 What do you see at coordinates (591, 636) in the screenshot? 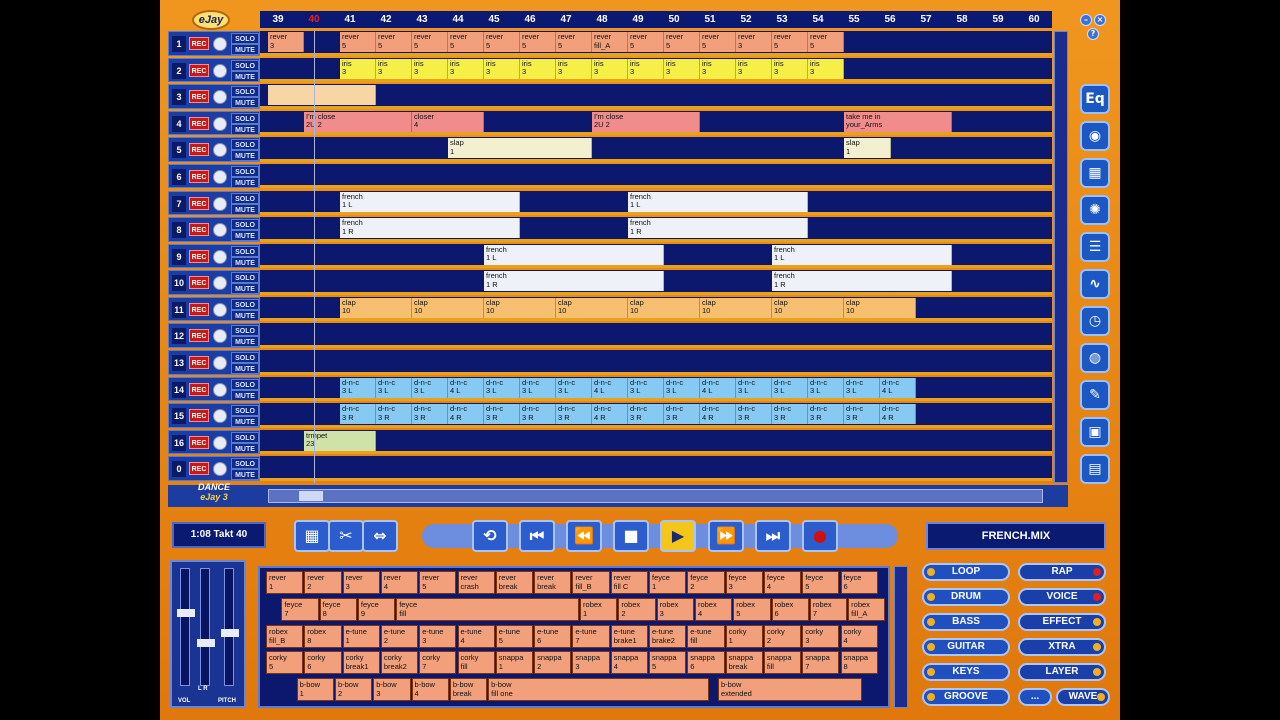
I see `sample-tile: e-tune 7` at bounding box center [591, 636].